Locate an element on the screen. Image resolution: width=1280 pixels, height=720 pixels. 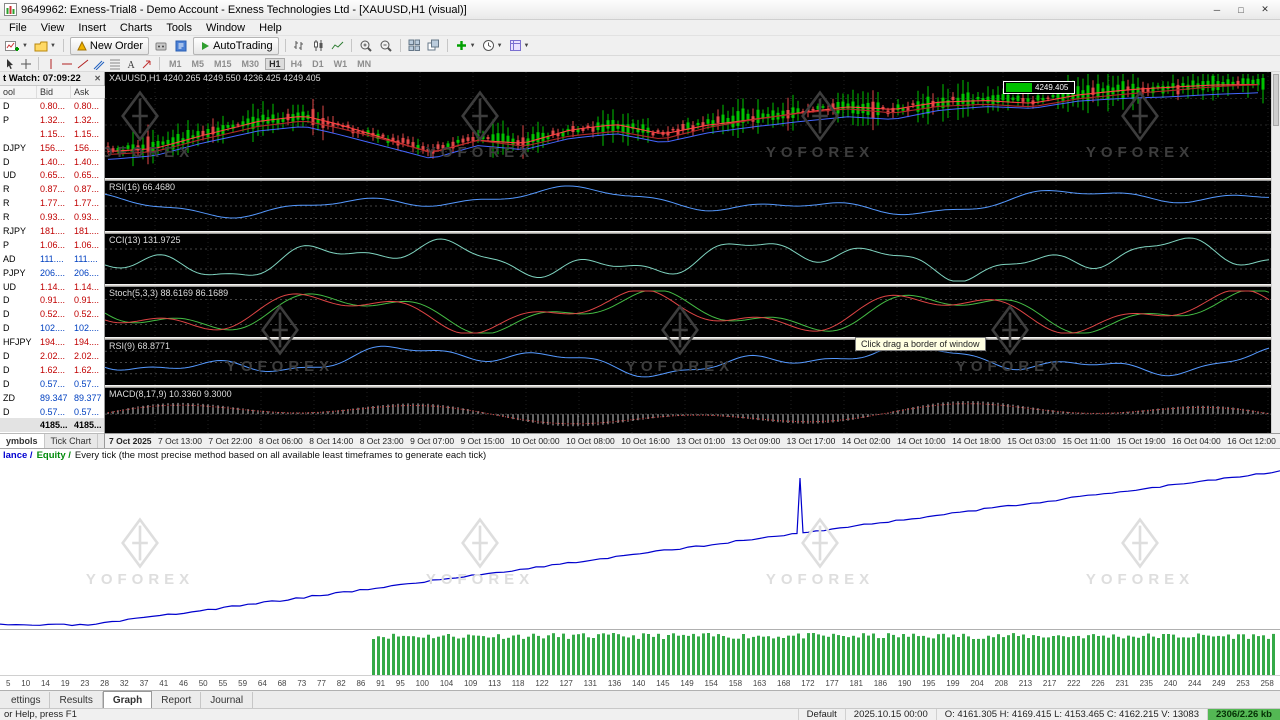
market-watch-tab-tick-chart: Tick Chart is located at coordinates (72, 441).